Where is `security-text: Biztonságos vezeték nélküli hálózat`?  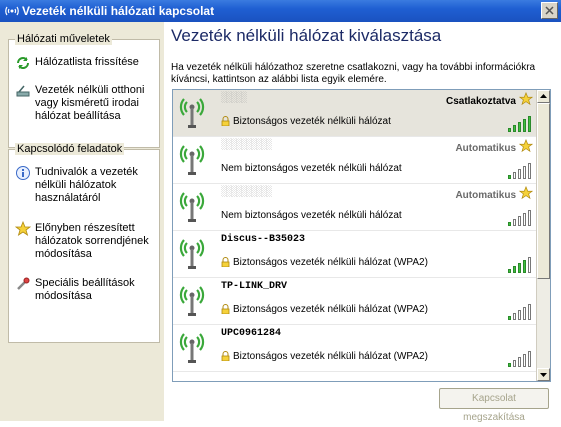 security-text: Biztonságos vezeték nélküli hálózat is located at coordinates (312, 121).